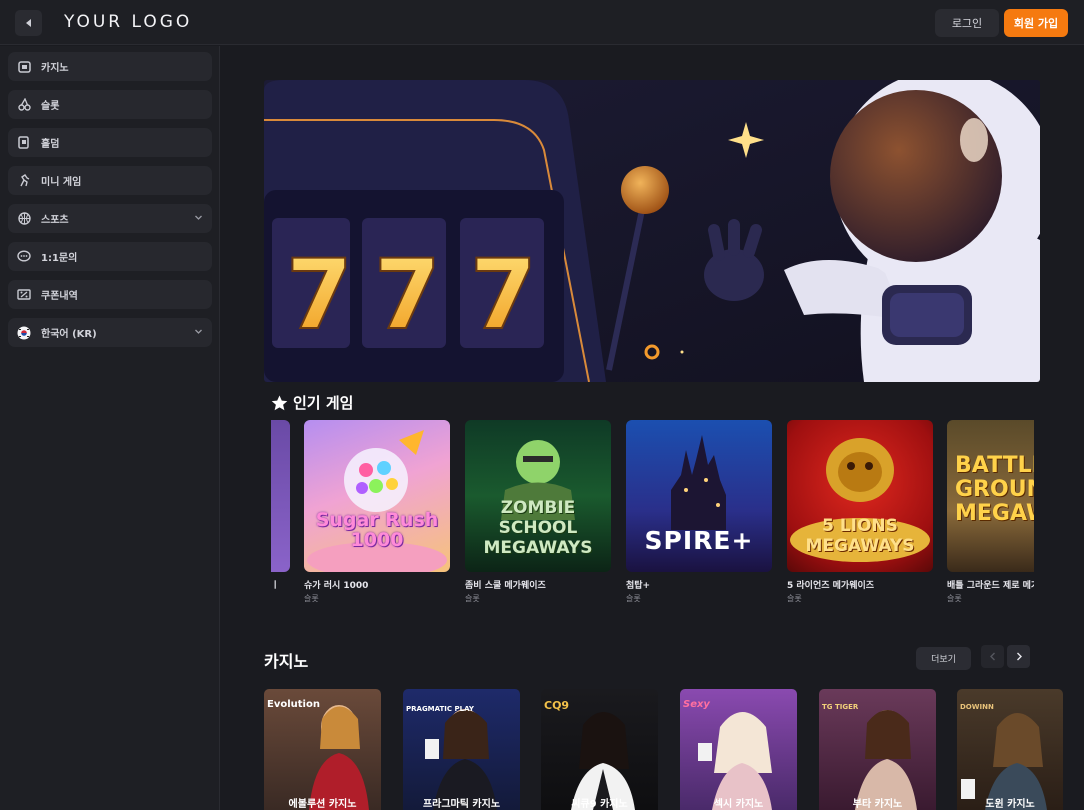  I want to click on mini-game-icon, so click(24, 181).